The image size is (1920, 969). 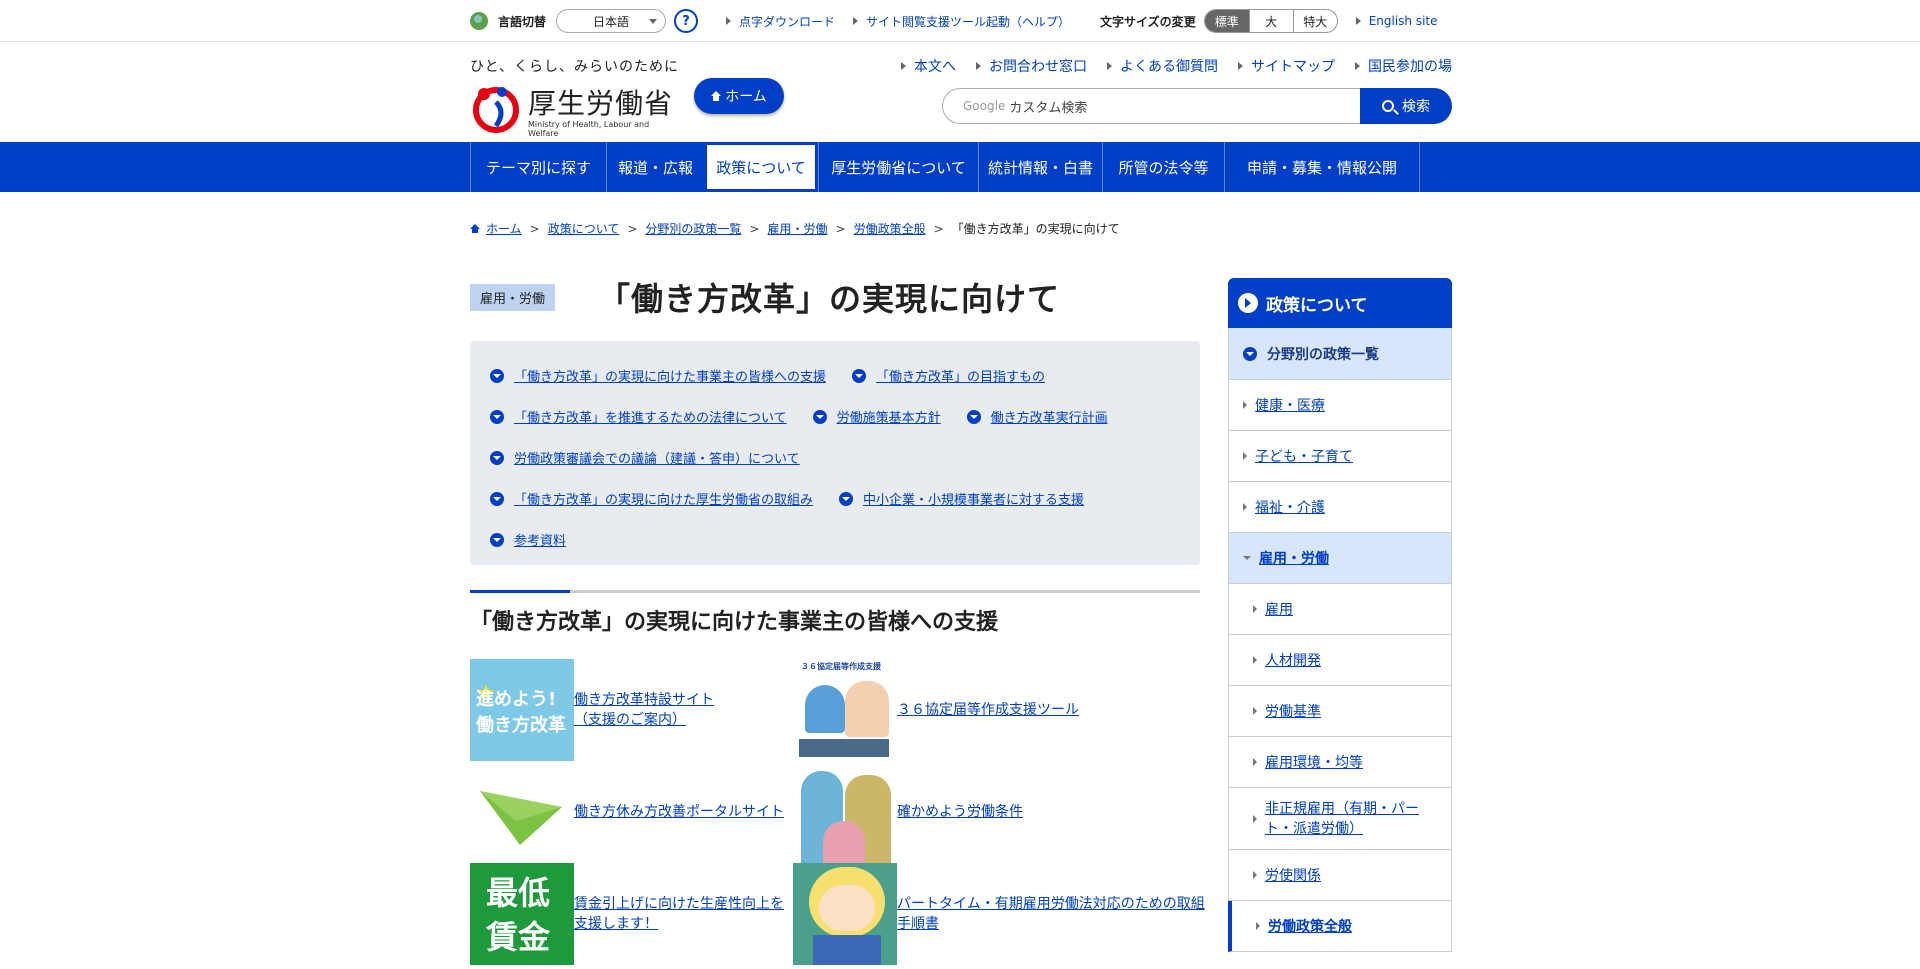 I want to click on header-link-participation: 国民参加の場, so click(x=1403, y=66).